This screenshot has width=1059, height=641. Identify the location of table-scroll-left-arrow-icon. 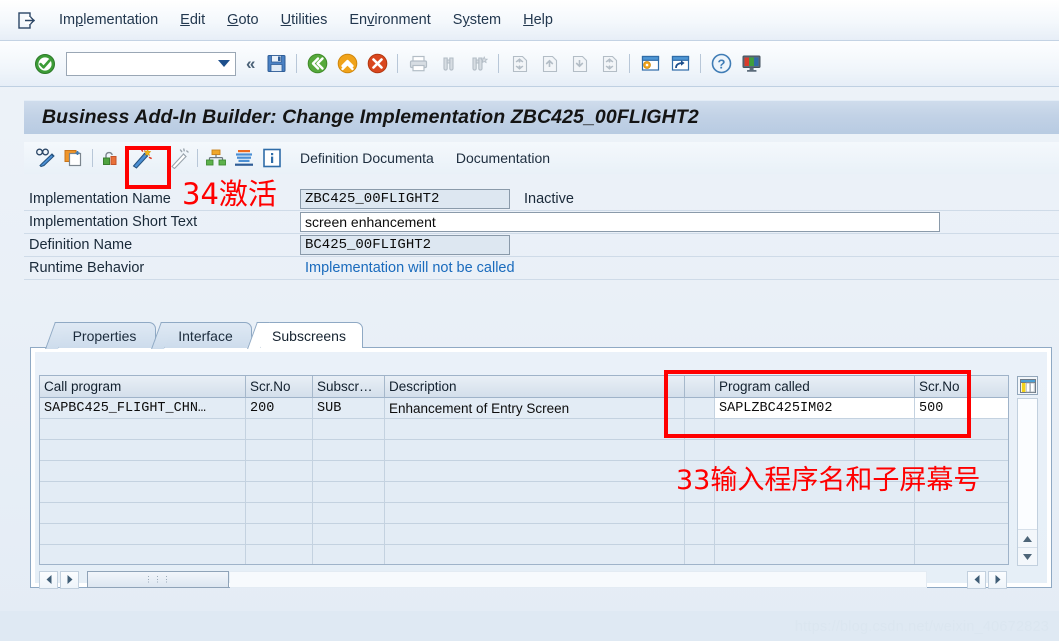
(976, 579).